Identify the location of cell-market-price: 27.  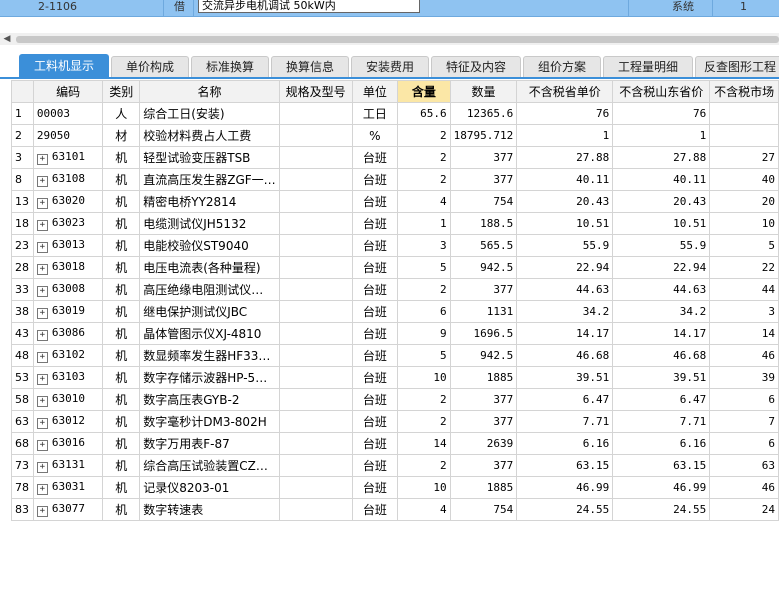
(744, 157).